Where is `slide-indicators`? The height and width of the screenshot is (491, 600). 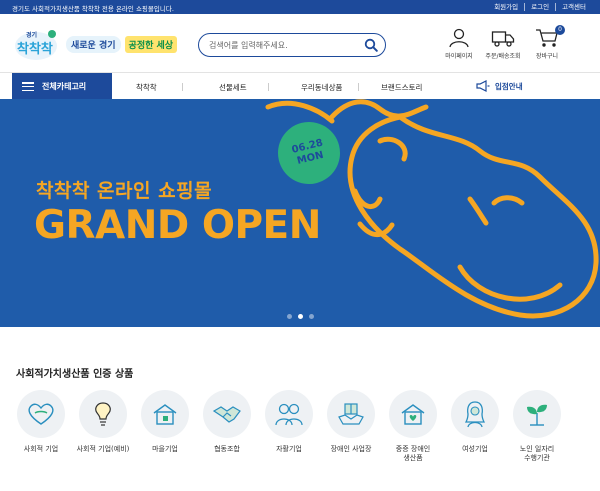
slide-indicators is located at coordinates (300, 316).